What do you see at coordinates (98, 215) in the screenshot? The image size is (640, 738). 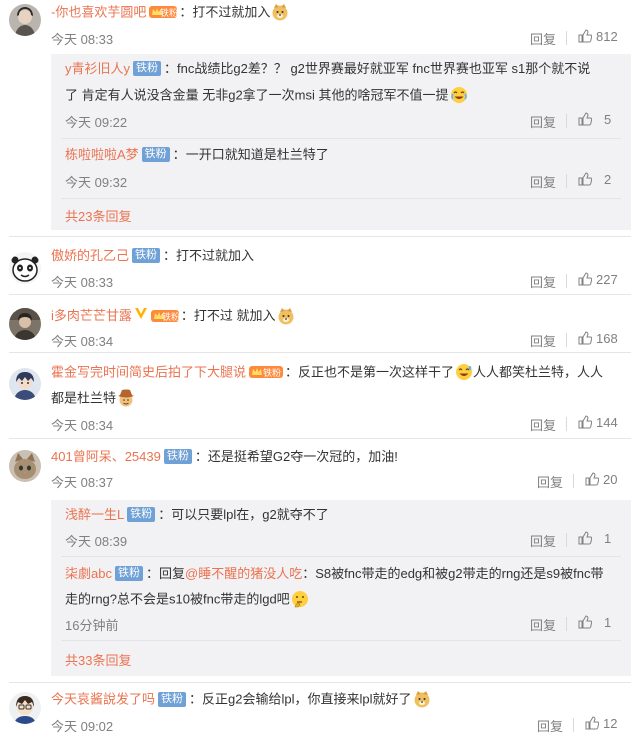 I see `more-replies-link: 共23条回复` at bounding box center [98, 215].